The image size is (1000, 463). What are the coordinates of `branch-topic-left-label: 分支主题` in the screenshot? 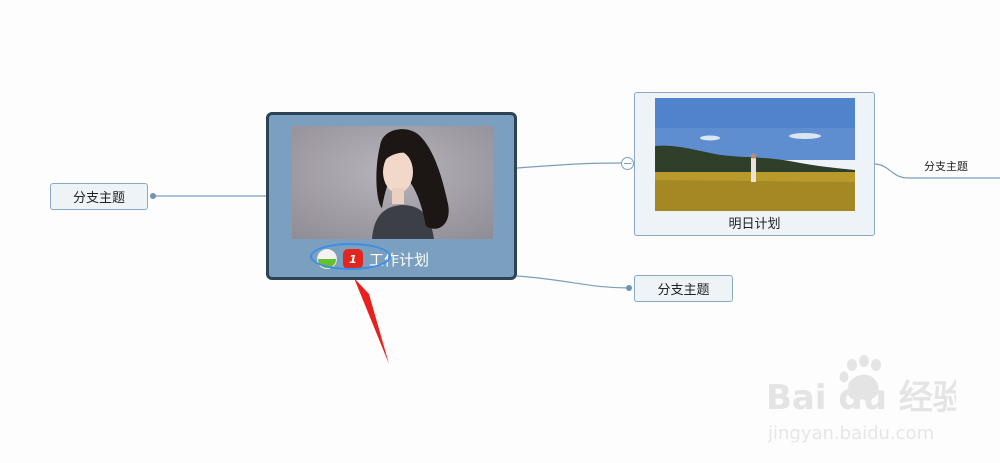 It's located at (98, 198).